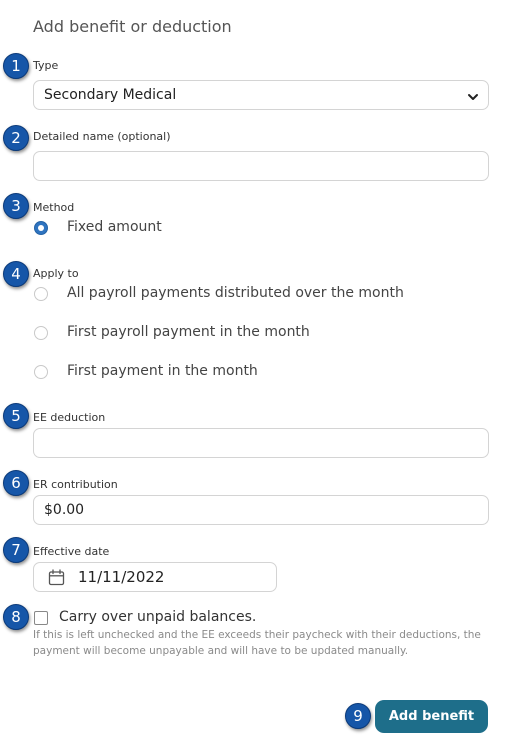  Describe the element at coordinates (41, 294) in the screenshot. I see `apply-to-all-payments-radio` at that location.